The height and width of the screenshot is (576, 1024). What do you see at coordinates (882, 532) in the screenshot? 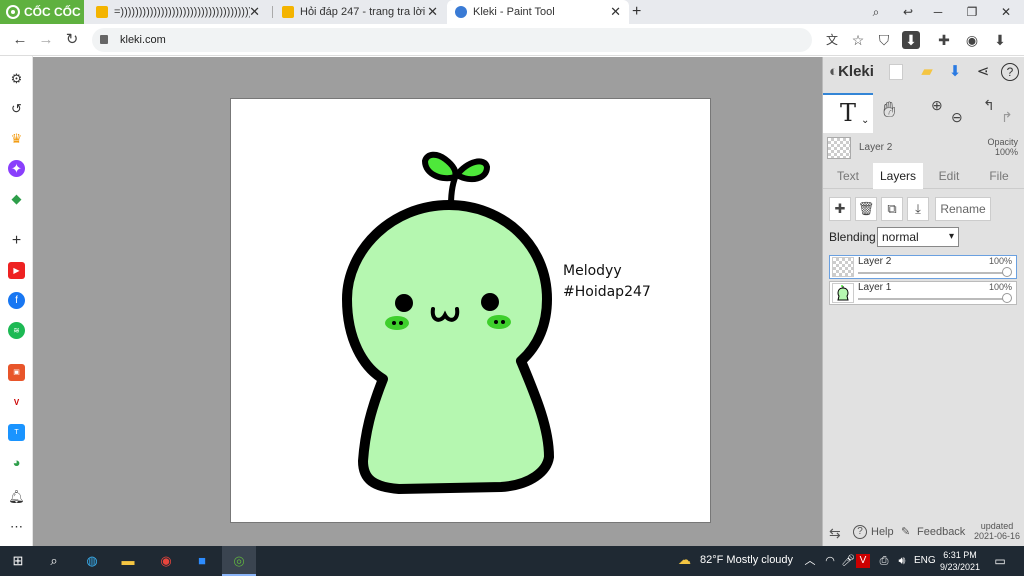
I see `help-link: Help` at bounding box center [882, 532].